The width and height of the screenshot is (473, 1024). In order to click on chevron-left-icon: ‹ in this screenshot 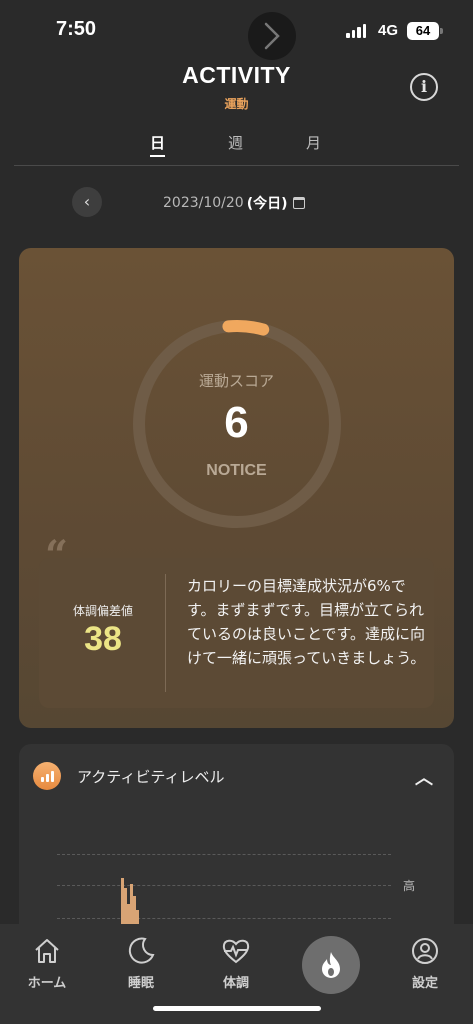, I will do `click(87, 201)`.